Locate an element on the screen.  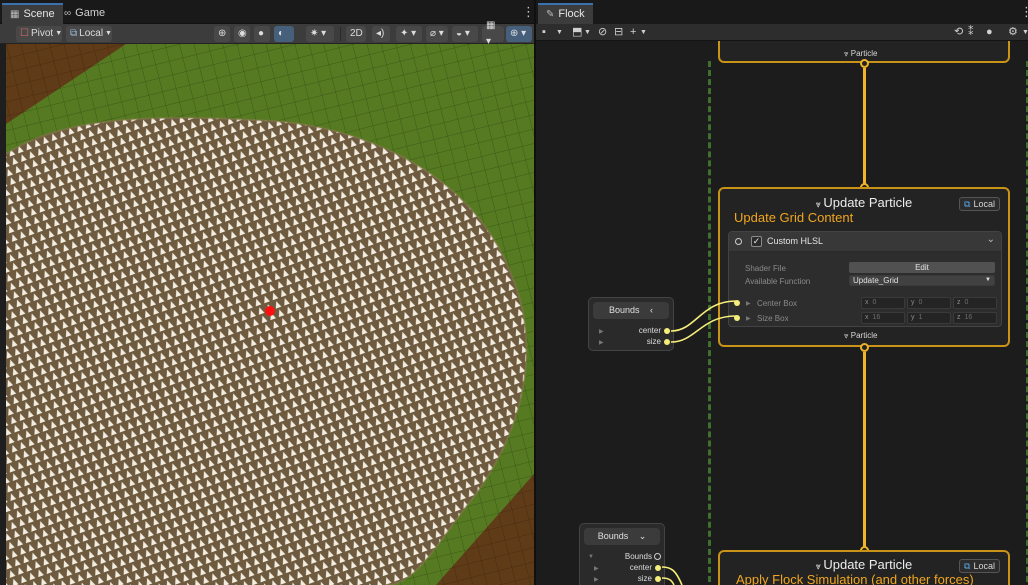
save-icon: ▪ is located at coordinates (544, 32).